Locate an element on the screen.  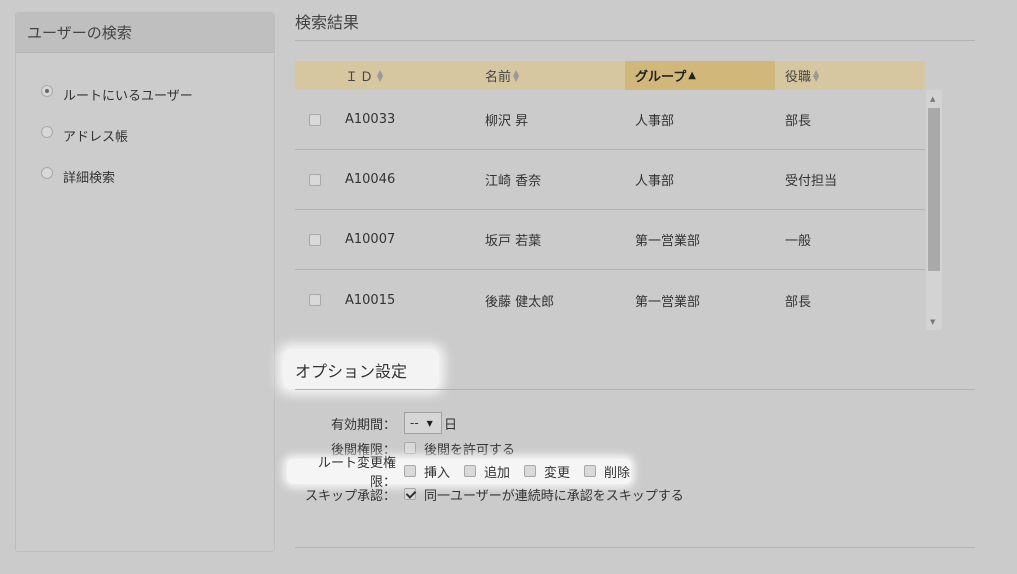
skip-approval-label: スキップ承認： is located at coordinates (350, 496).